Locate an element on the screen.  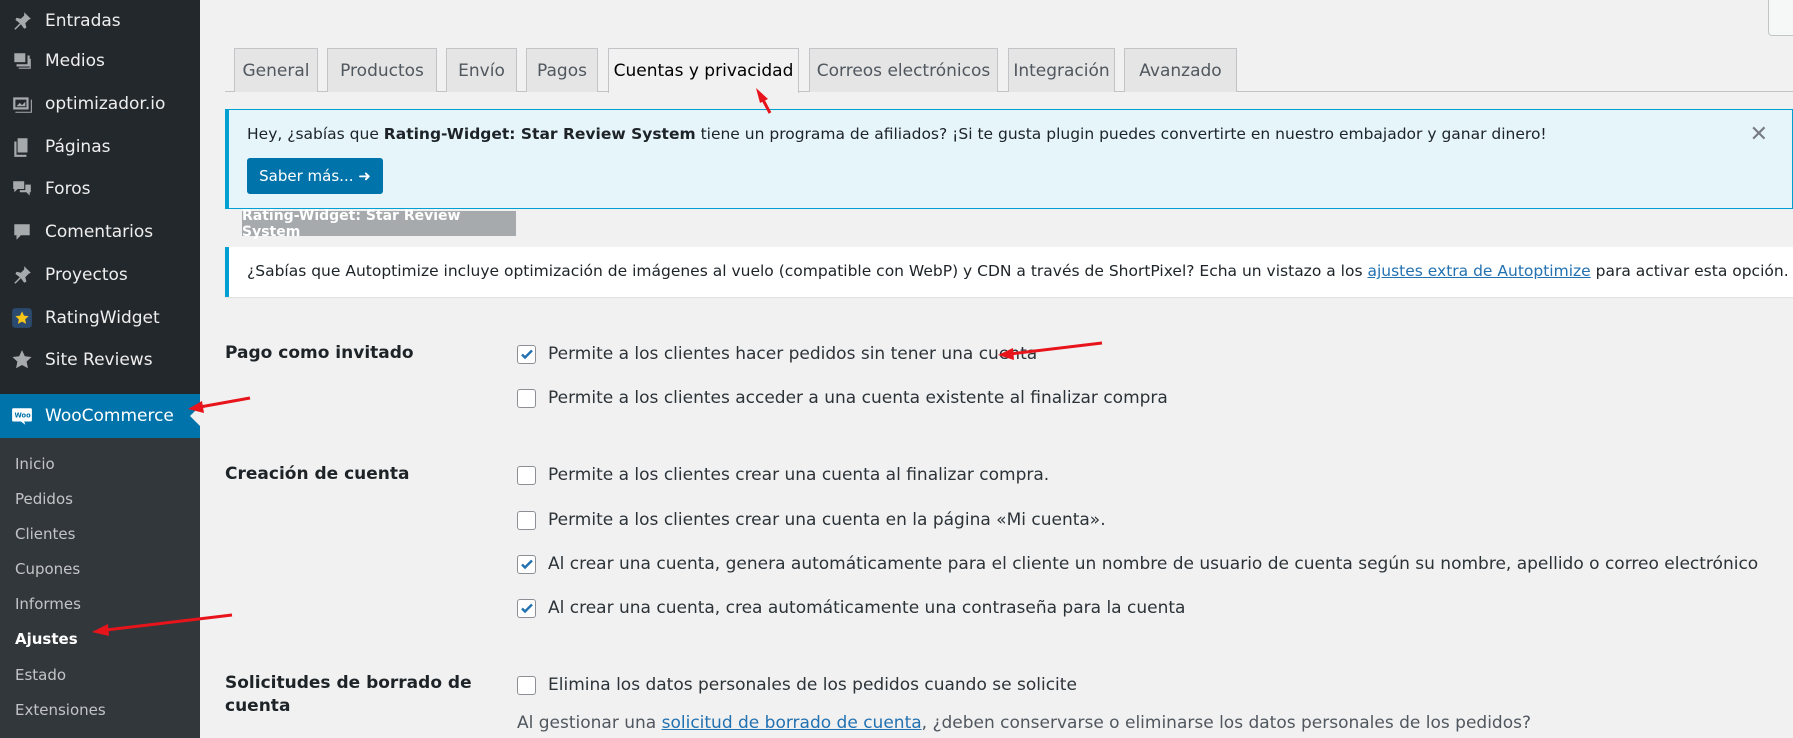
ratingwidget-icon is located at coordinates (22, 318).